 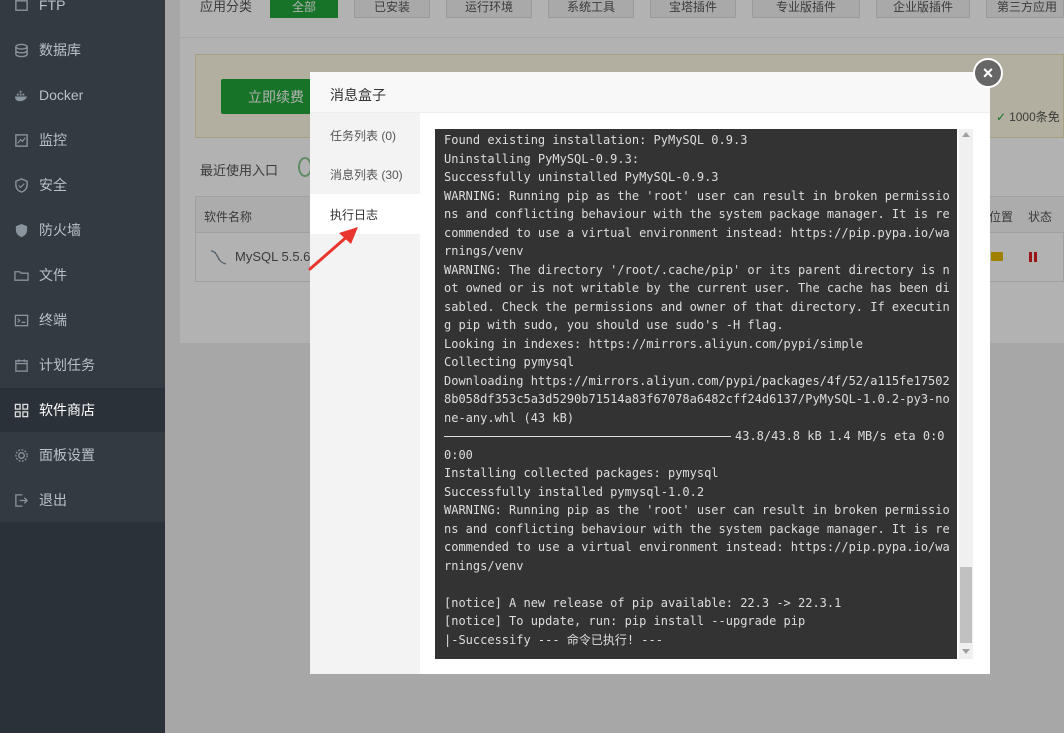 I want to click on sidebar-item-label: 安全, so click(x=53, y=185).